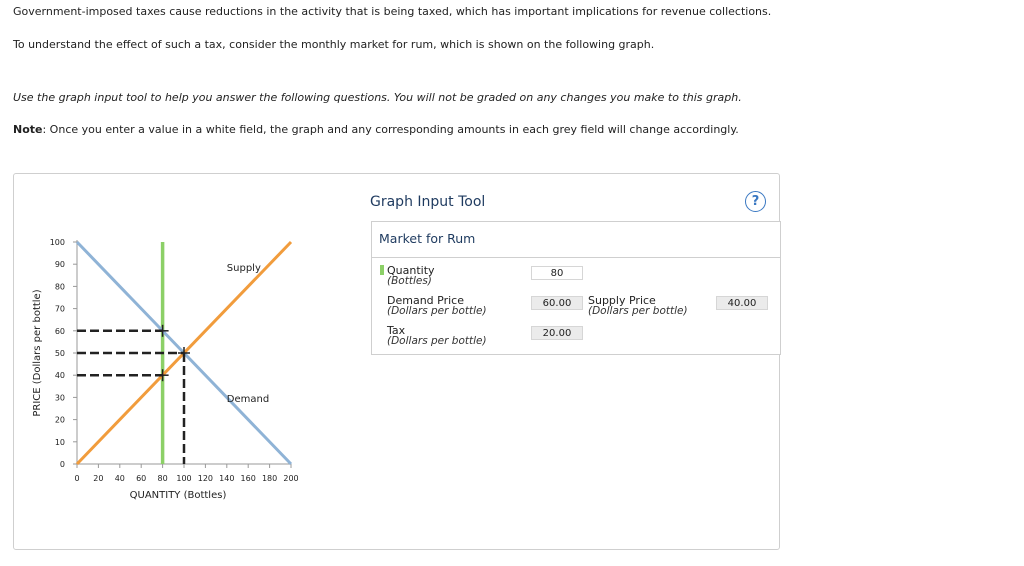  I want to click on x-tick-label: 60, so click(141, 478).